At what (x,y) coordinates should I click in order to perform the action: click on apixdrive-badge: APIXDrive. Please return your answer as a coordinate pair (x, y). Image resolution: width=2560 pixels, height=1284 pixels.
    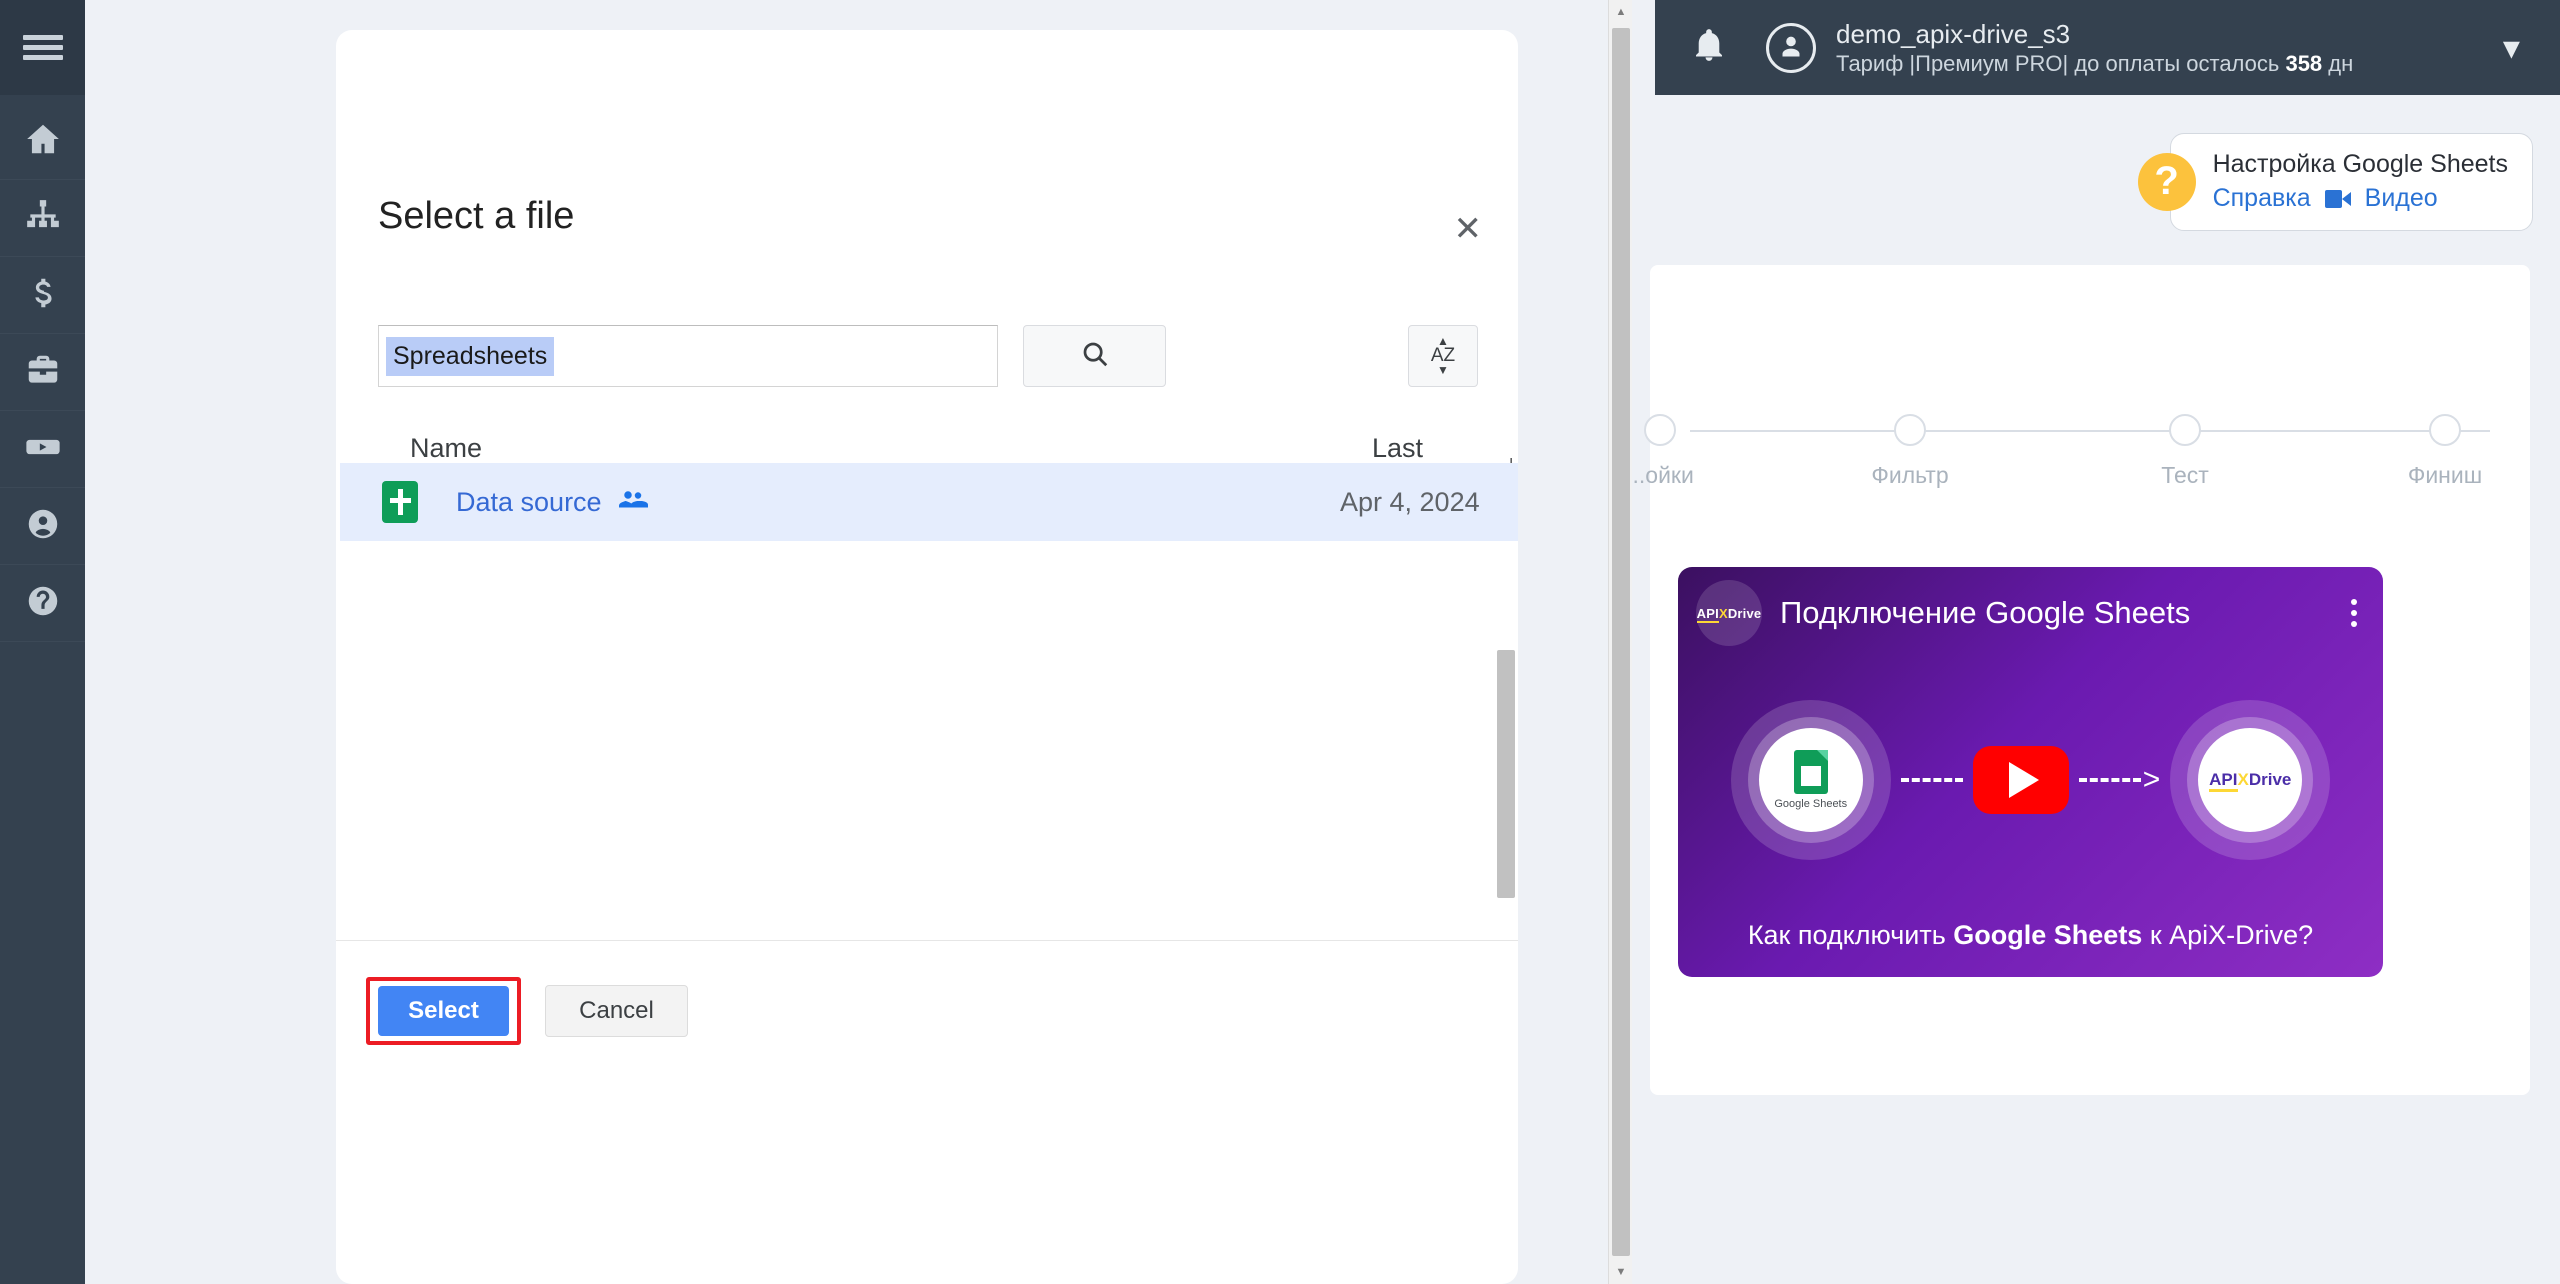
    Looking at the image, I should click on (2250, 780).